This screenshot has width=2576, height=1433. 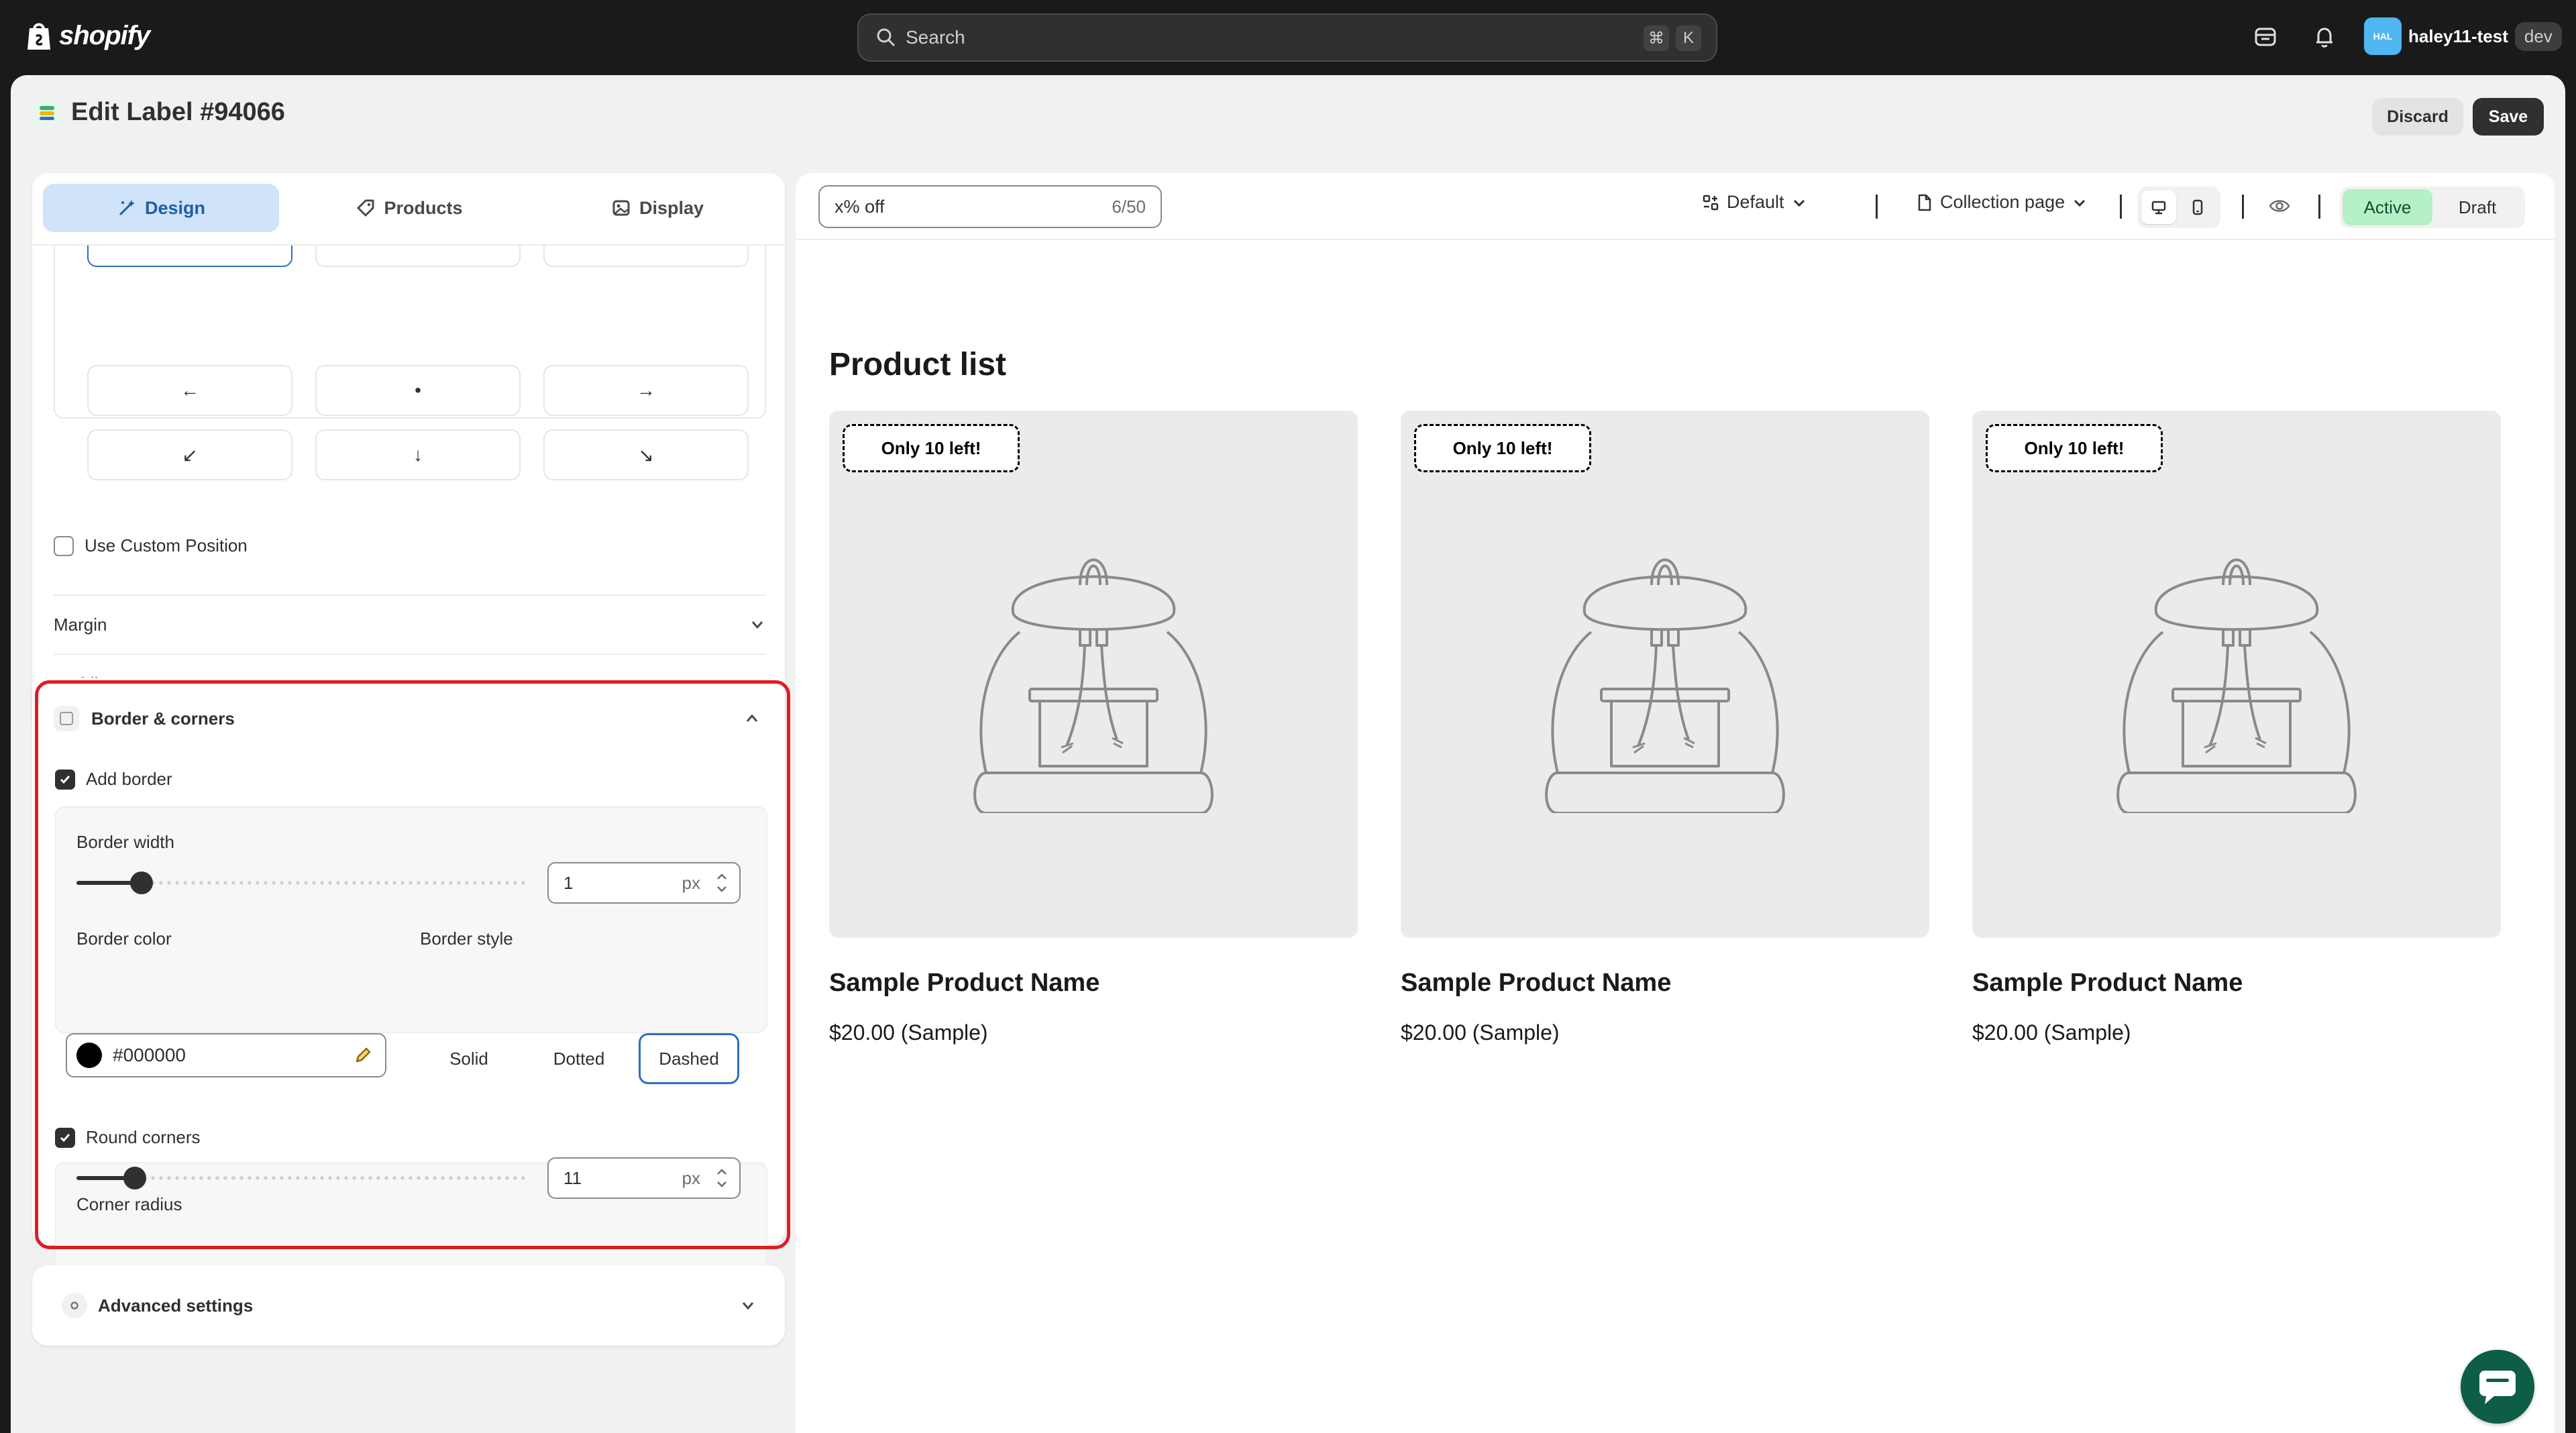 I want to click on advanced-settings-accordion: Advanced settings, so click(x=408, y=1305).